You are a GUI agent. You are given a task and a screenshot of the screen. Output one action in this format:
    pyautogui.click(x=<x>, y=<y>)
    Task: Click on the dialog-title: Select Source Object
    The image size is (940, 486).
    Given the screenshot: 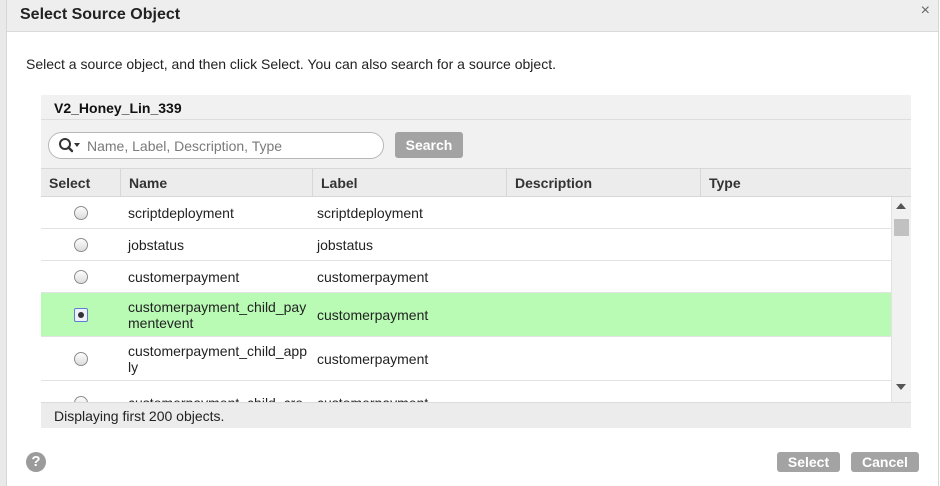 What is the action you would take?
    pyautogui.click(x=100, y=14)
    